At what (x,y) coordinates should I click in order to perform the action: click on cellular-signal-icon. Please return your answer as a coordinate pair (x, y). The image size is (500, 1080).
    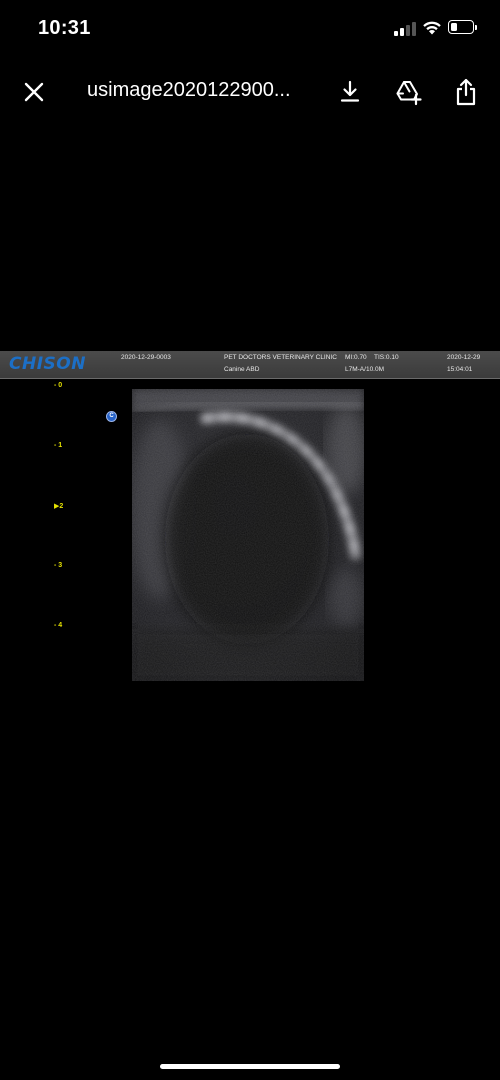
    Looking at the image, I should click on (406, 29).